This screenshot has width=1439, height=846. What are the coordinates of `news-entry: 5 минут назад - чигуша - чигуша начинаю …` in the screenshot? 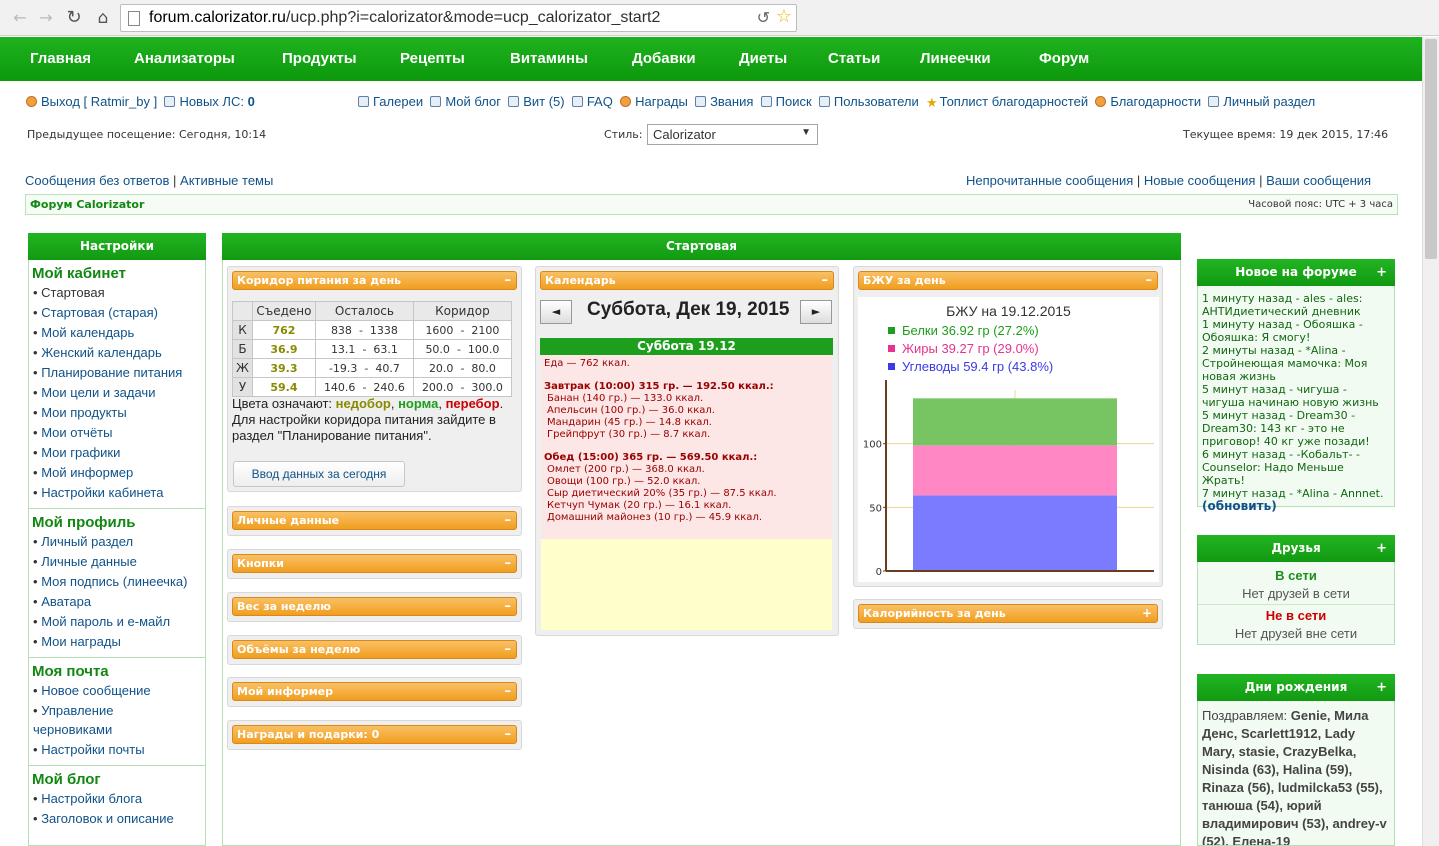 It's located at (1296, 396).